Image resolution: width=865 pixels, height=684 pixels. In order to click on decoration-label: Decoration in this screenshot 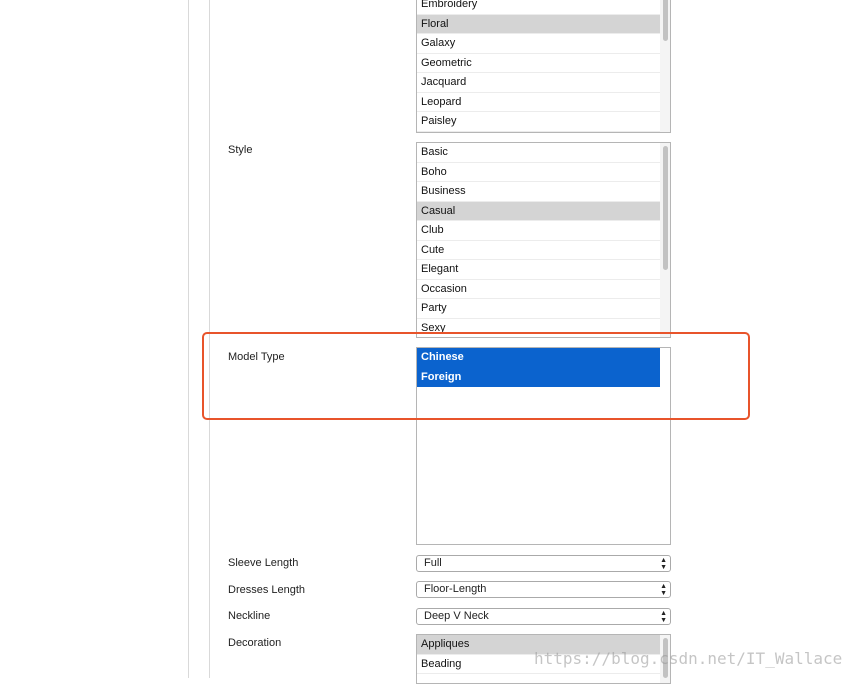, I will do `click(255, 643)`.